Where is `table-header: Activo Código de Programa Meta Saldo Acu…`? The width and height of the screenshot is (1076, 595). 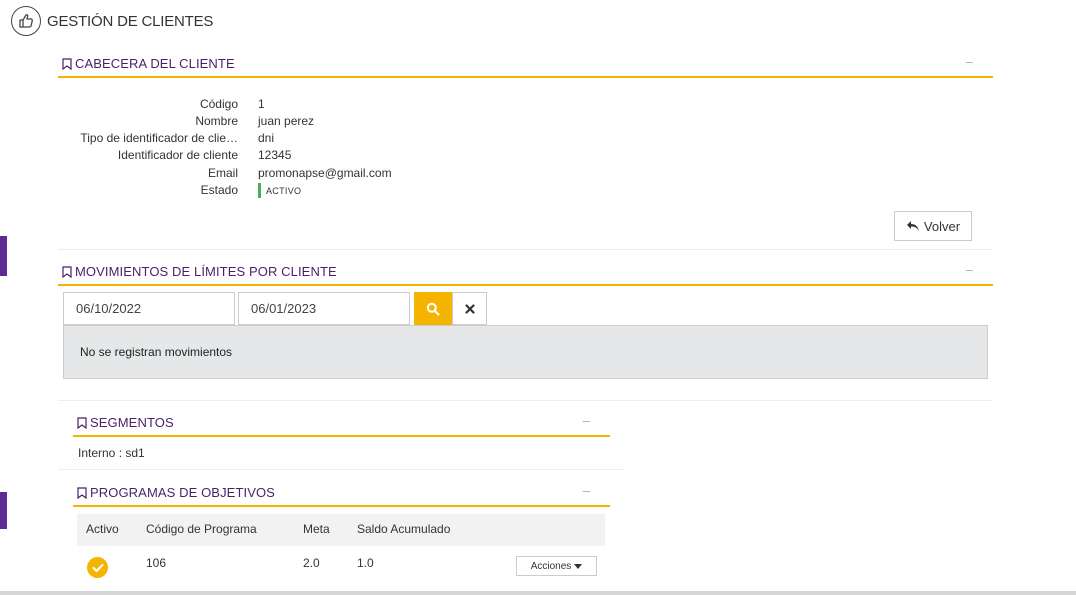 table-header: Activo Código de Programa Meta Saldo Acu… is located at coordinates (341, 530).